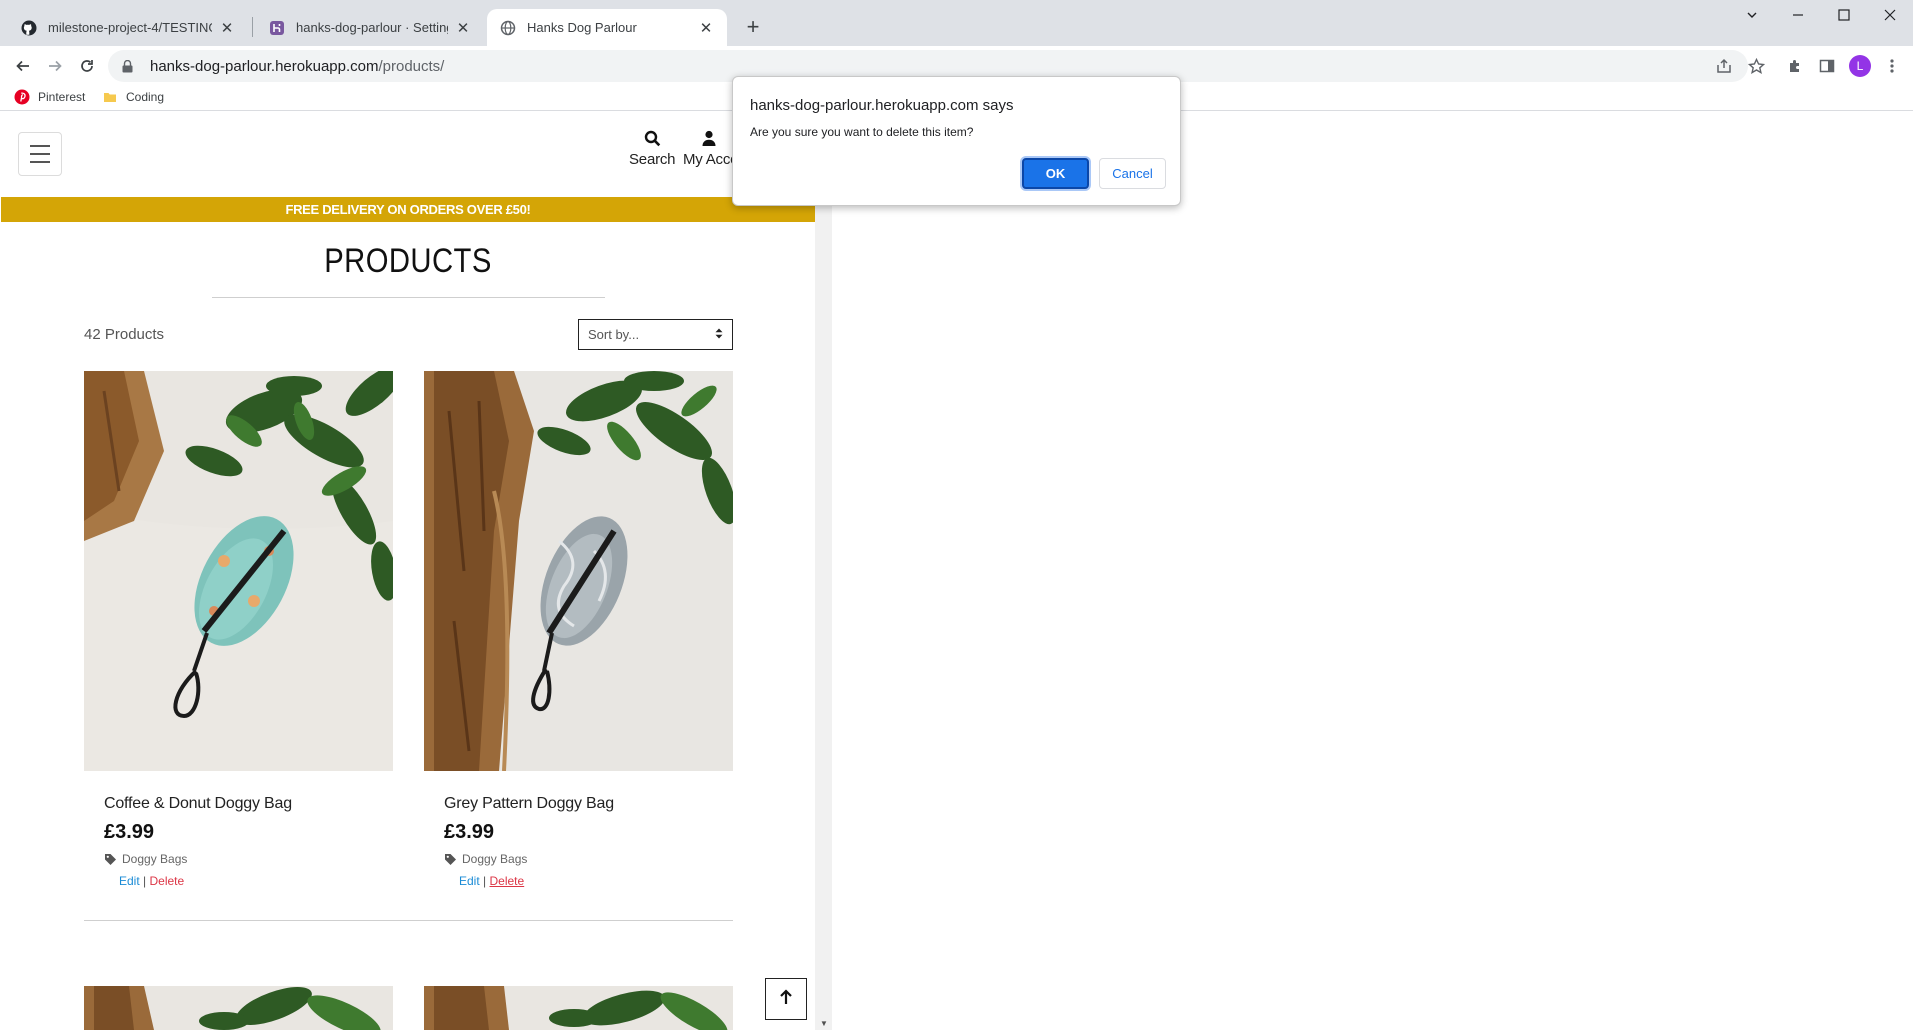 Image resolution: width=1913 pixels, height=1030 pixels. Describe the element at coordinates (1132, 173) in the screenshot. I see `cancel-button: Cancel` at that location.